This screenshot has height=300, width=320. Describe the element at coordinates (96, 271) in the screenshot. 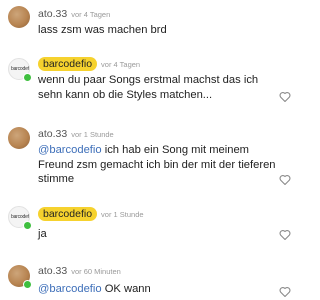

I see `timestamp: vor 60 Minuten` at that location.